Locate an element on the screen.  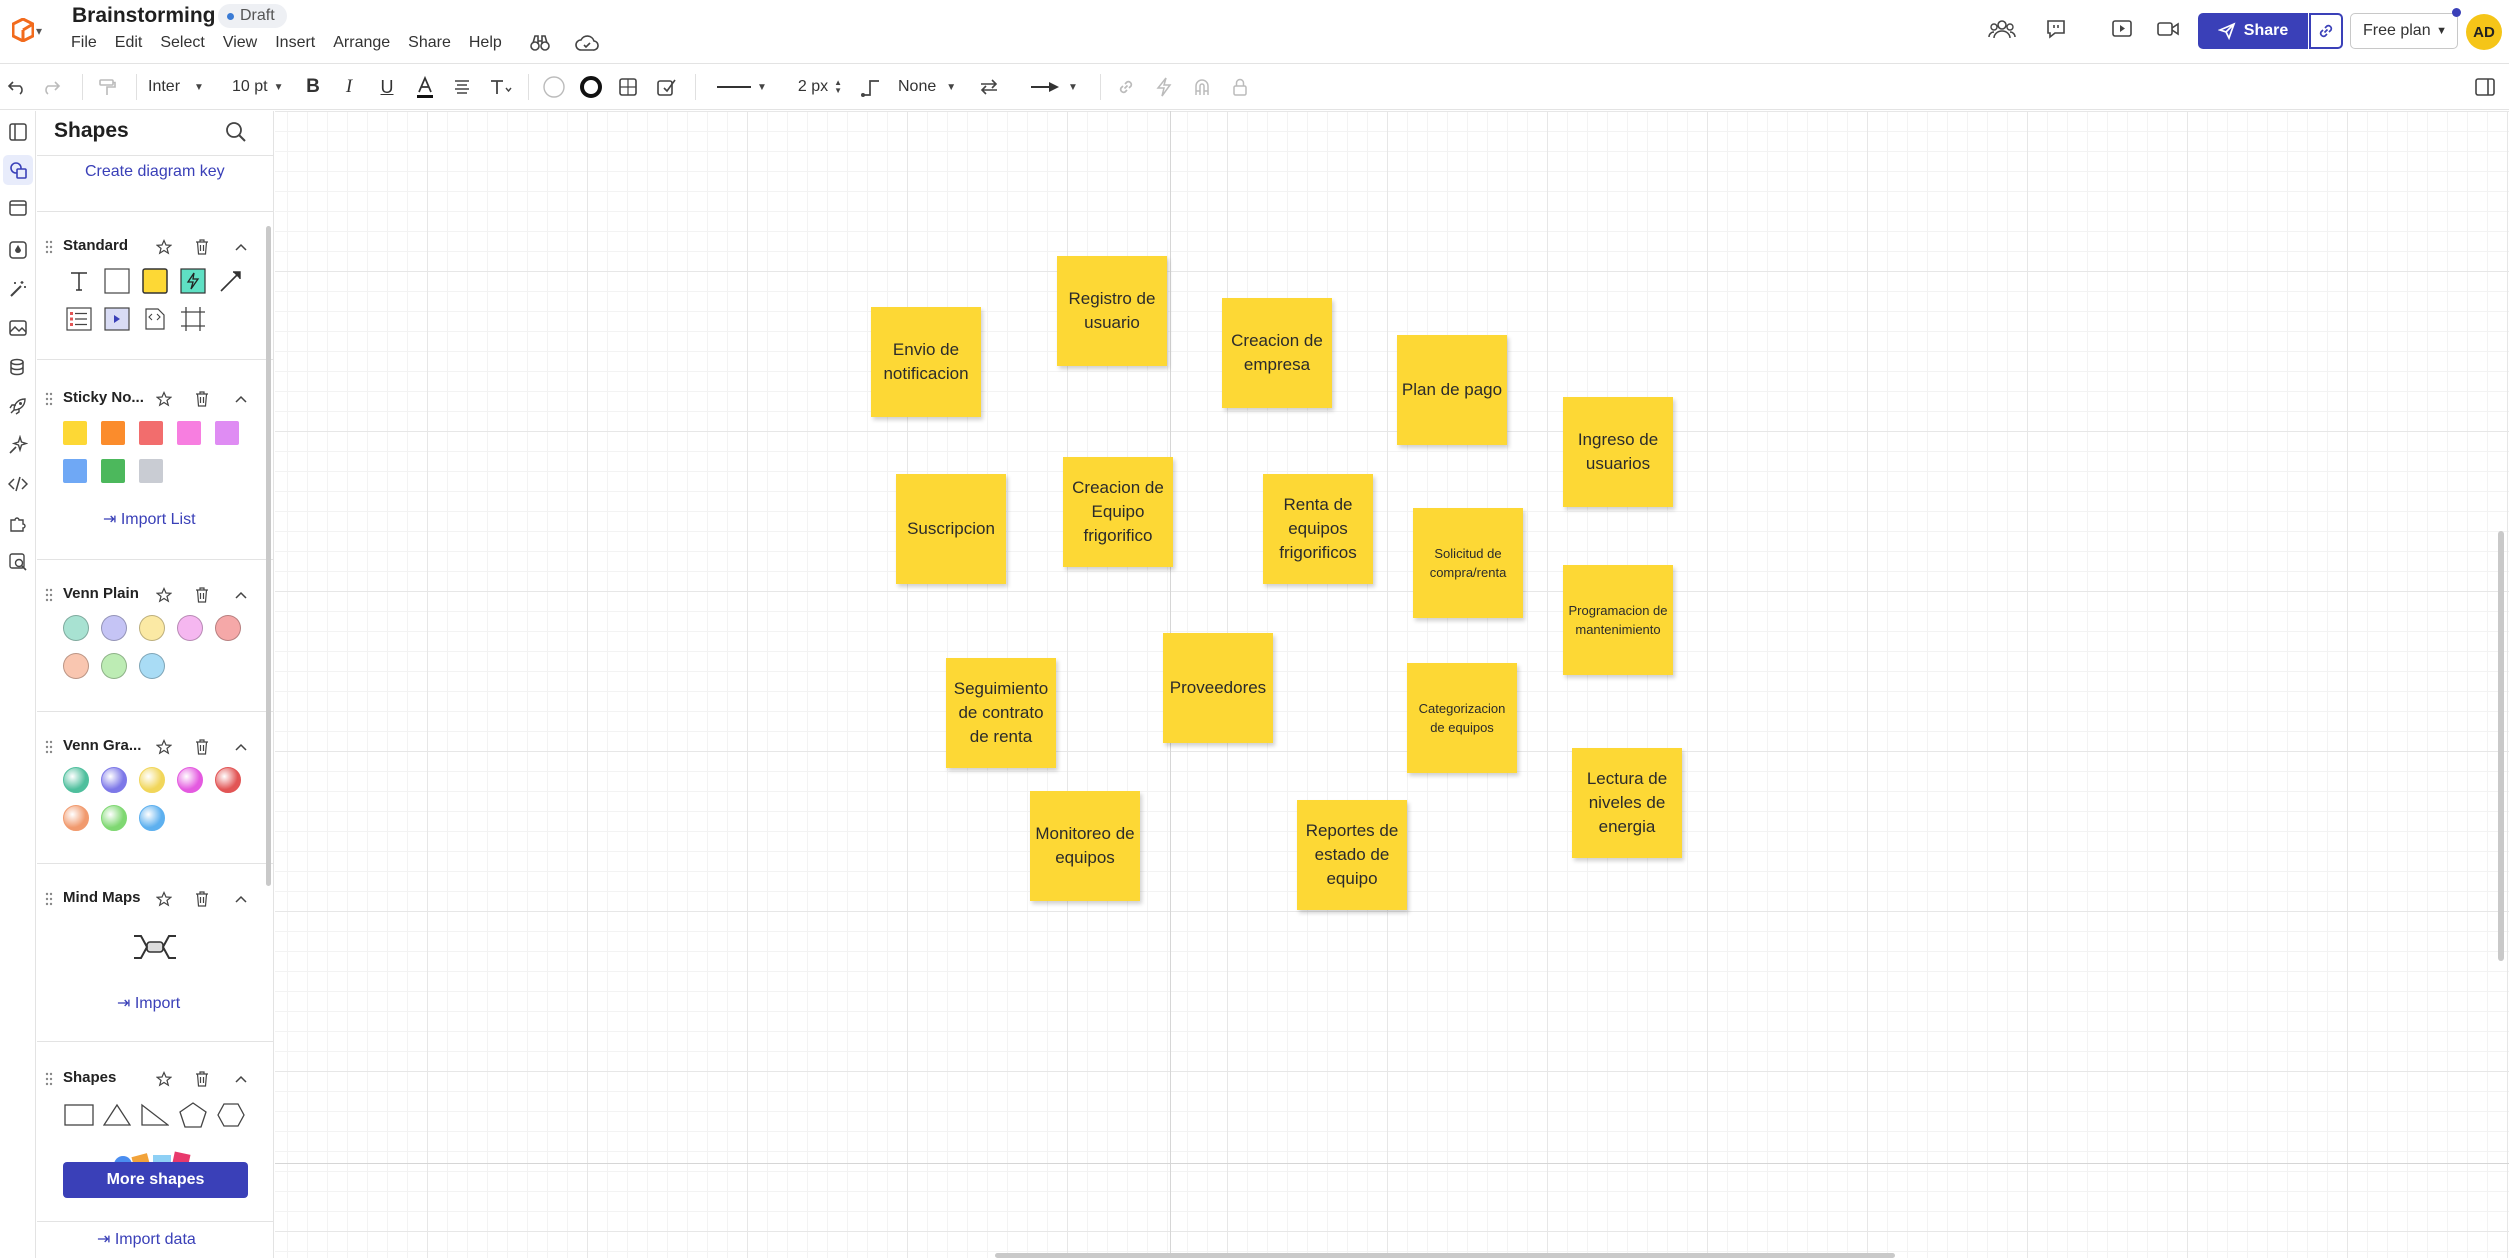
sticky-note: Monitoreo de equipos is located at coordinates (1085, 846).